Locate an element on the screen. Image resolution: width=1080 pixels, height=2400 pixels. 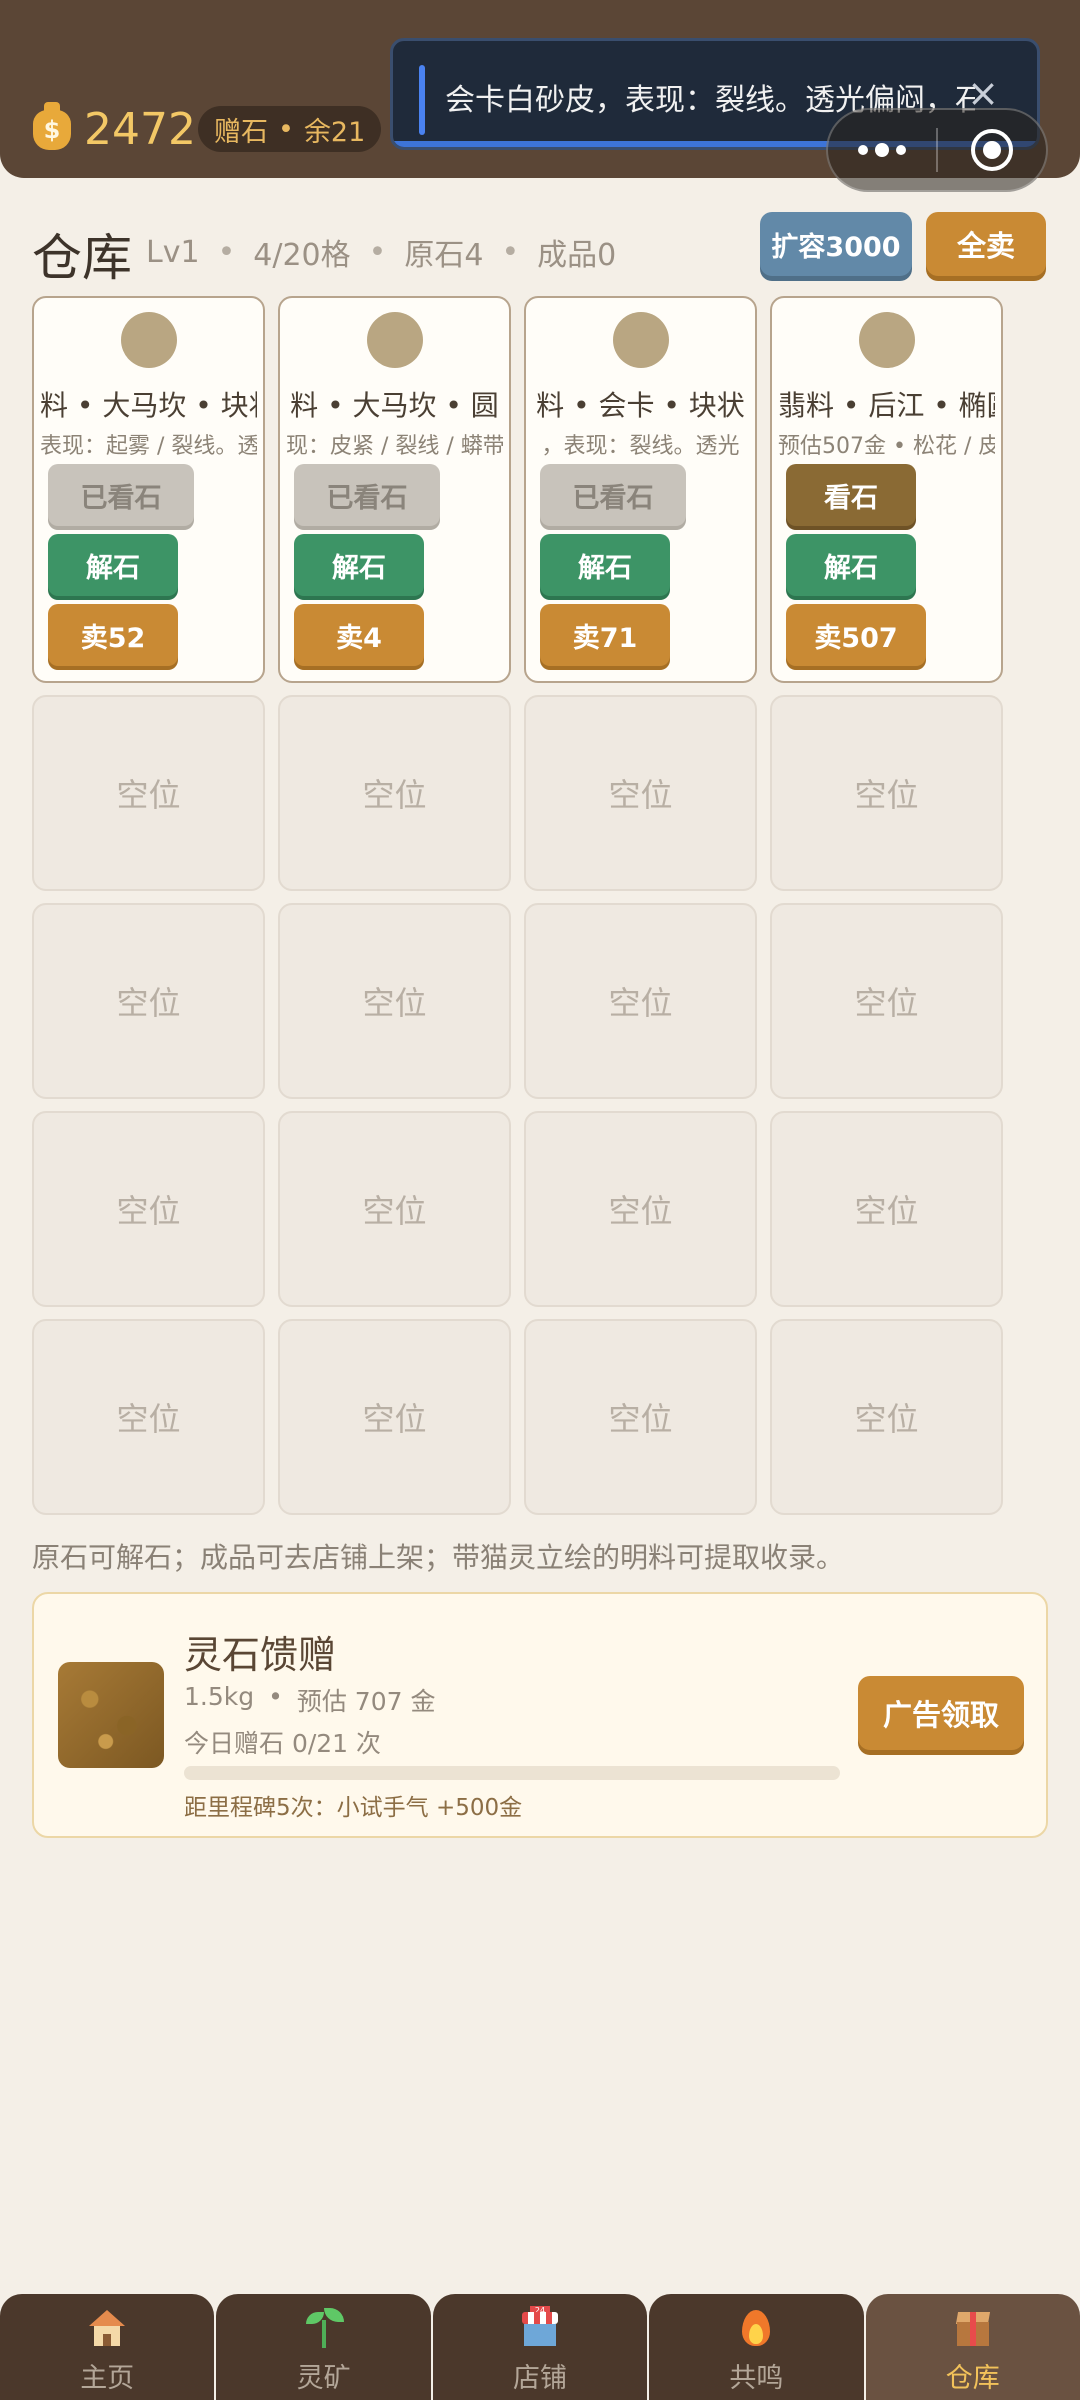
finished-count: 成品0 is located at coordinates (577, 255).